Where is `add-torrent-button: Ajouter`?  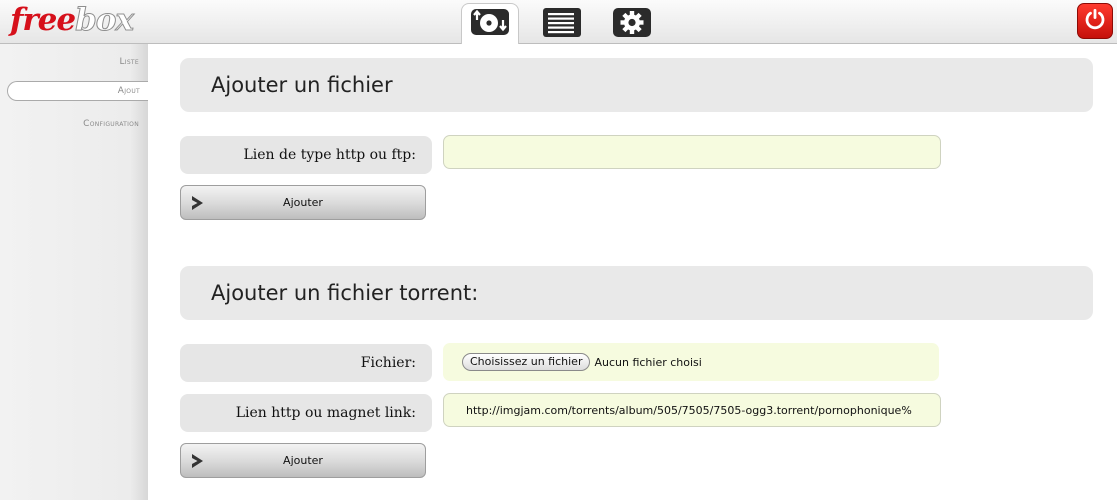 add-torrent-button: Ajouter is located at coordinates (303, 460).